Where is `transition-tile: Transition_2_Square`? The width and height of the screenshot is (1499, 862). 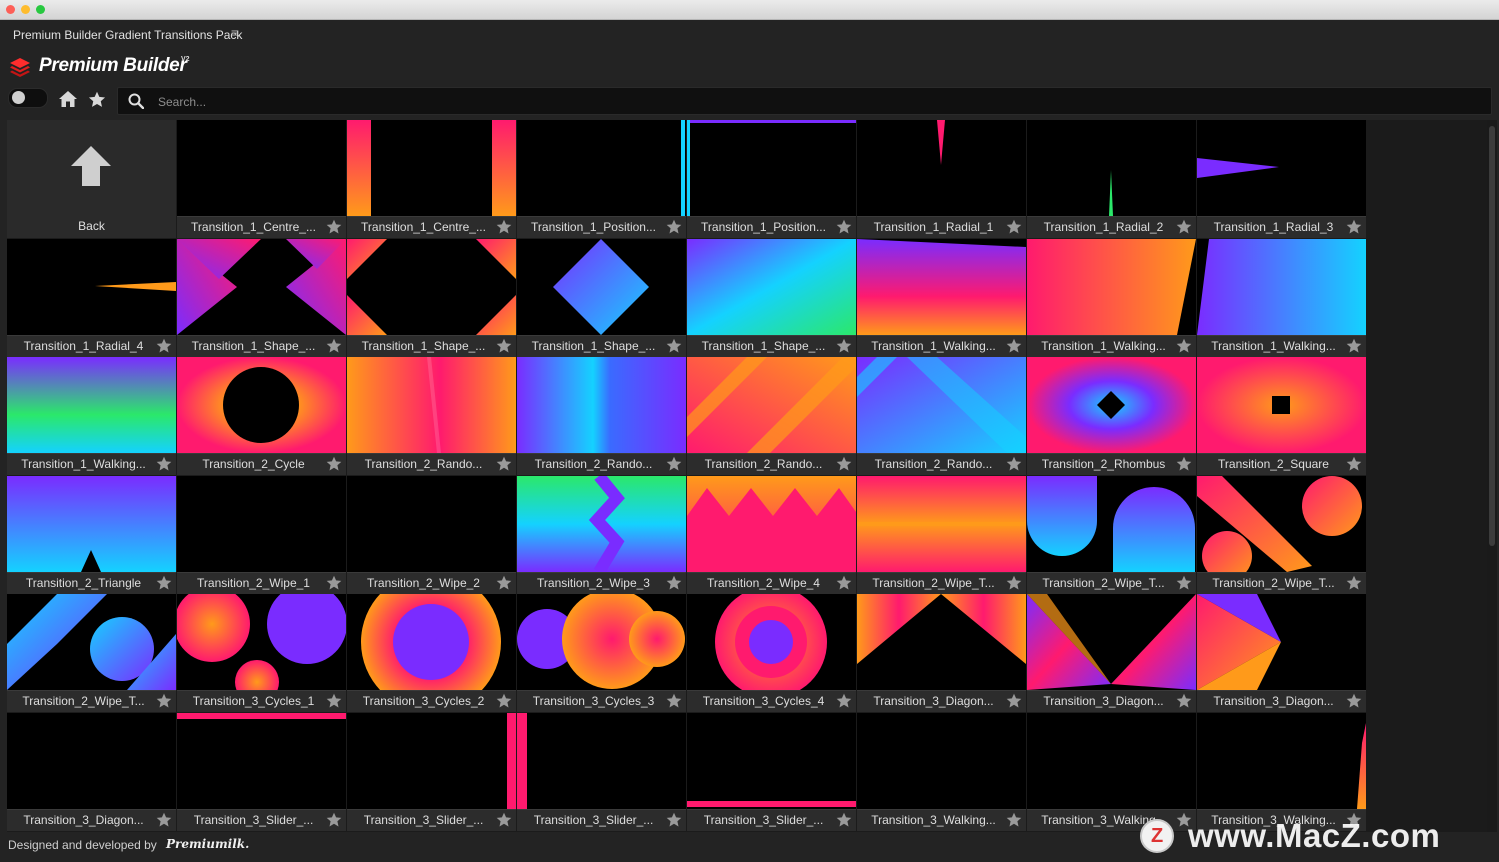
transition-tile: Transition_2_Square is located at coordinates (1281, 416).